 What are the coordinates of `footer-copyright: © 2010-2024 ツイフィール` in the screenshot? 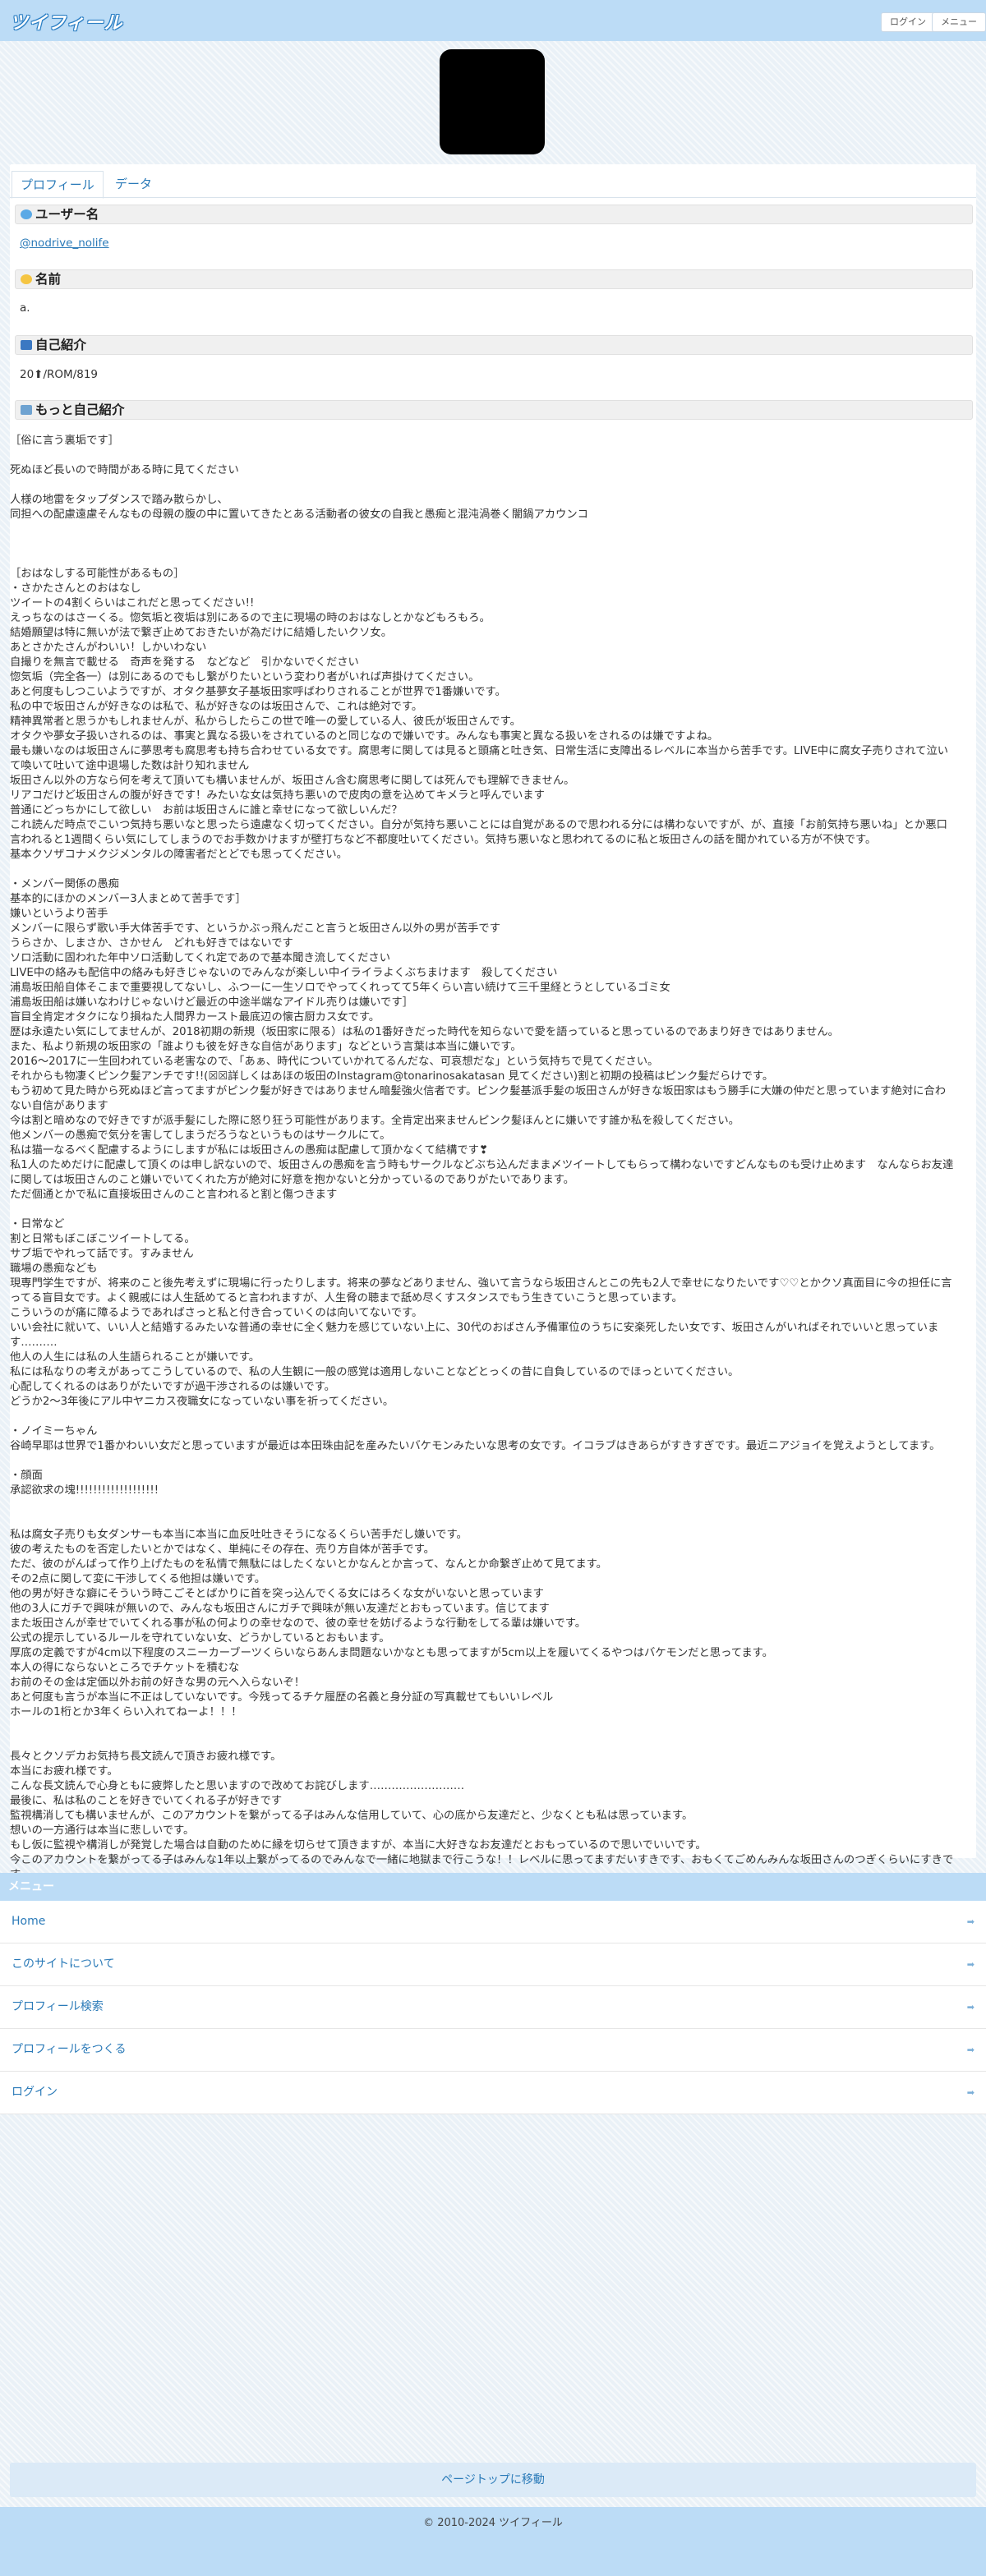 It's located at (493, 2541).